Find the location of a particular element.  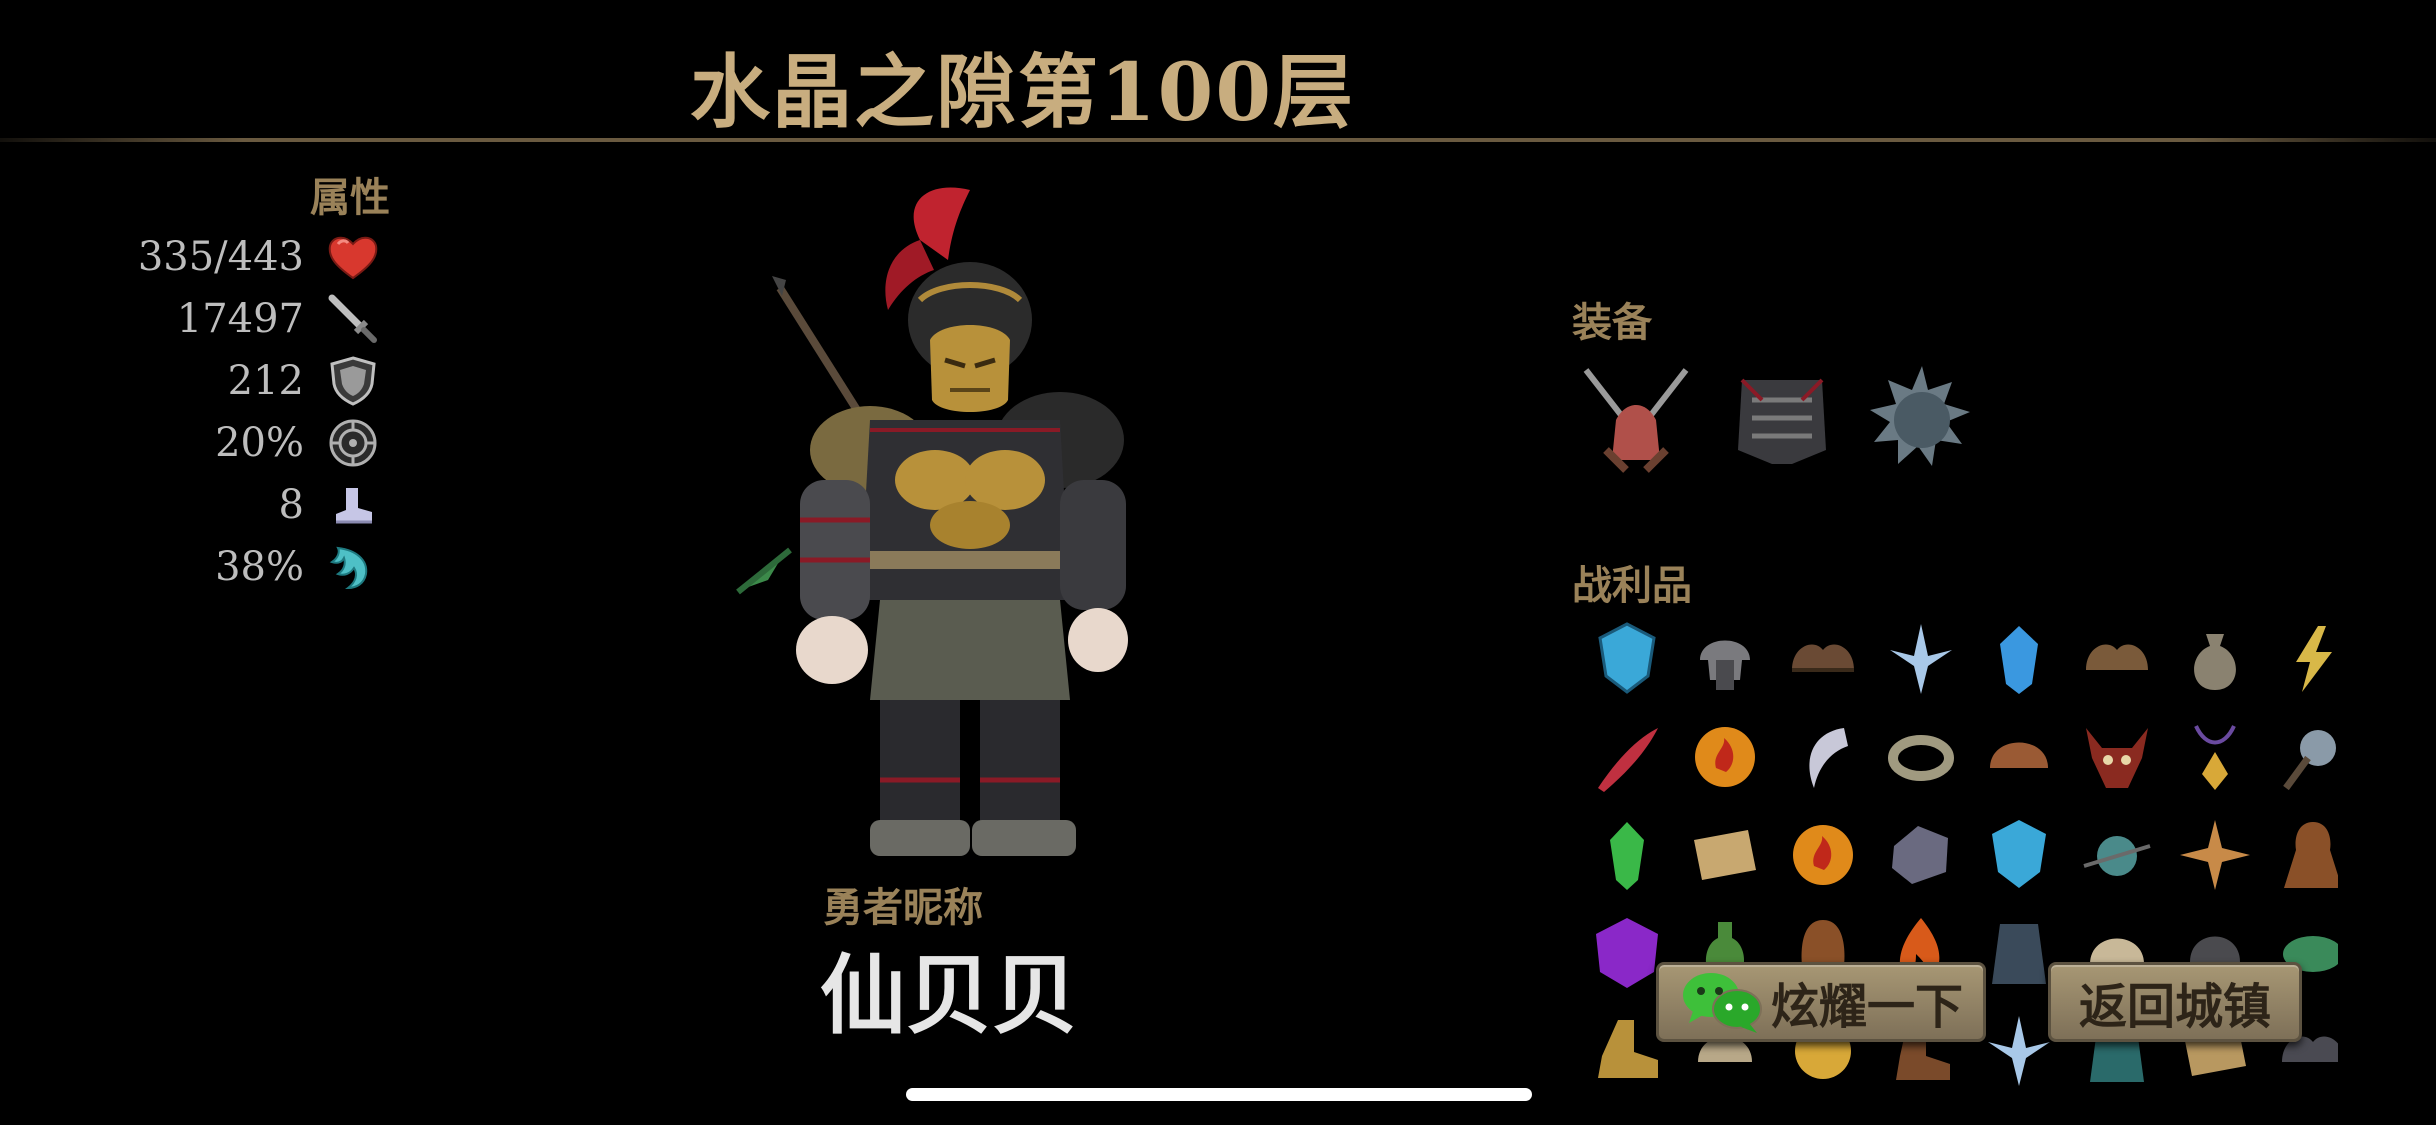

amulet-icon is located at coordinates (2215, 757).